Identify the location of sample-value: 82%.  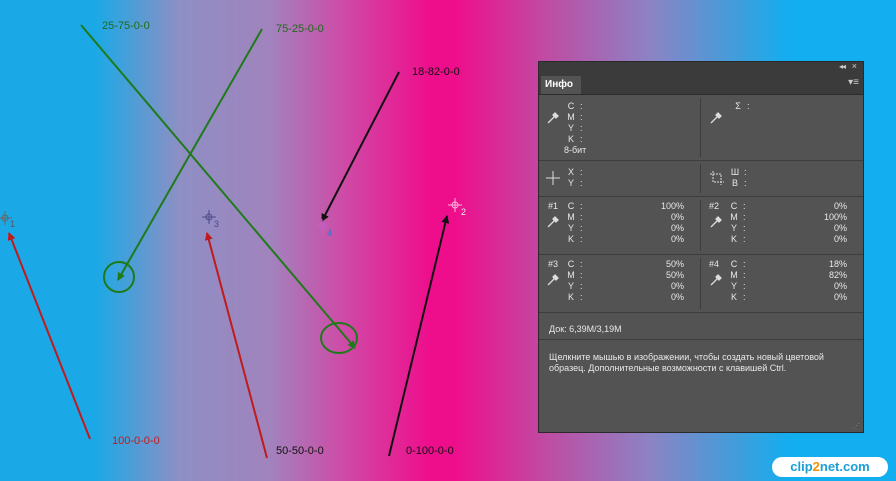
(837, 275).